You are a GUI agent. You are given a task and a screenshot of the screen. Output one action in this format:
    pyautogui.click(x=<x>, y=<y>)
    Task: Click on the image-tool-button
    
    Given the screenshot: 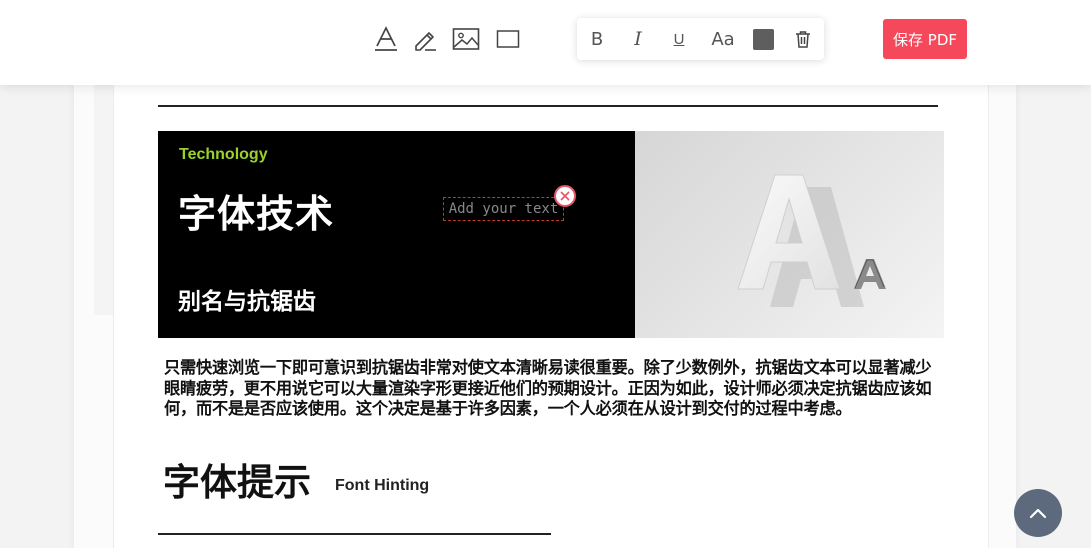 What is the action you would take?
    pyautogui.click(x=466, y=39)
    